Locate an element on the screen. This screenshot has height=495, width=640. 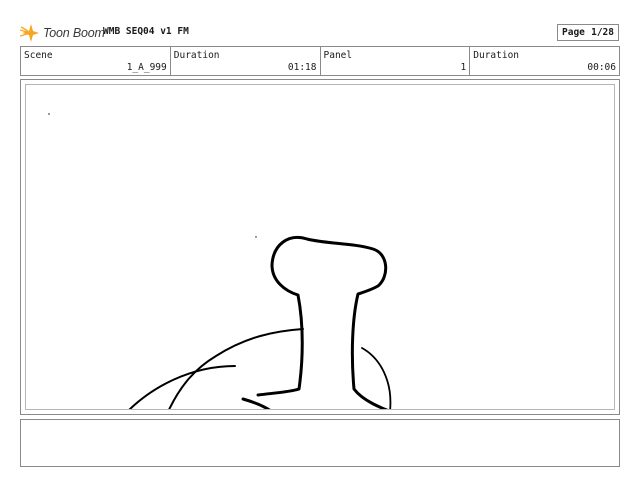
scene-label: Scene is located at coordinates (38, 55).